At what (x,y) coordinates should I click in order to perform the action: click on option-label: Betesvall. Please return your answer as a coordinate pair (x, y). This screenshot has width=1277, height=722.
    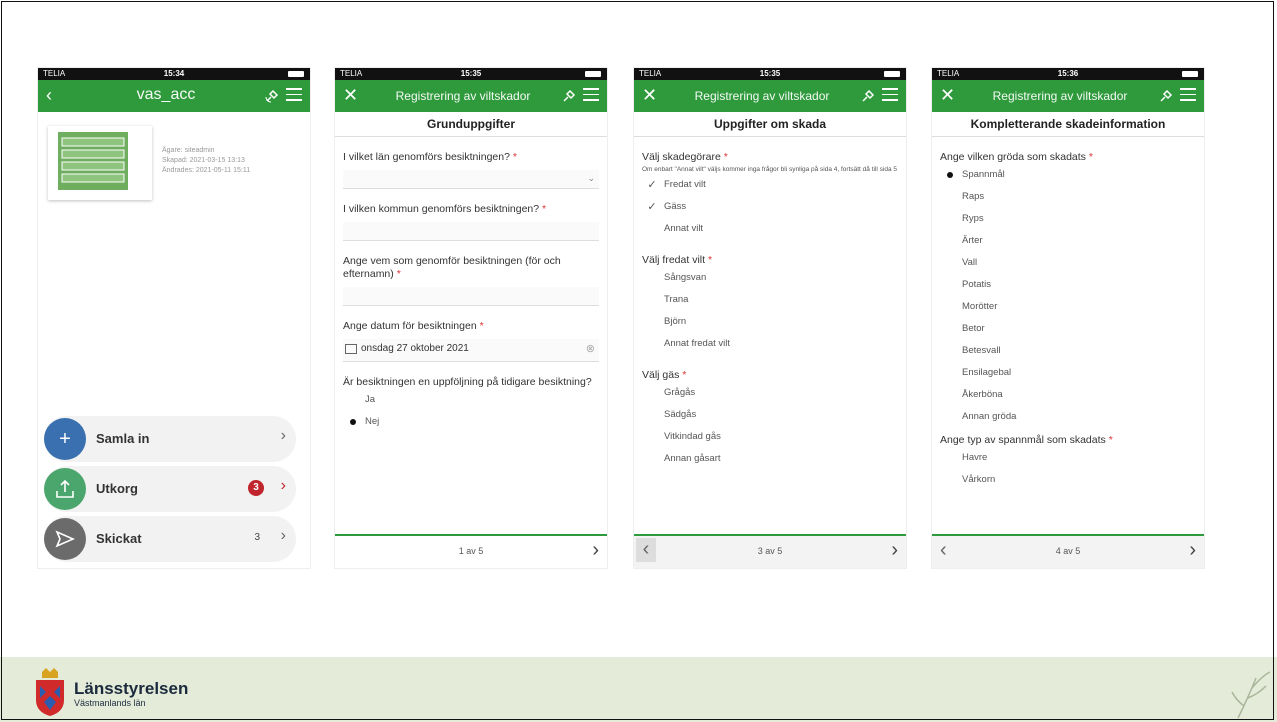
    Looking at the image, I should click on (981, 350).